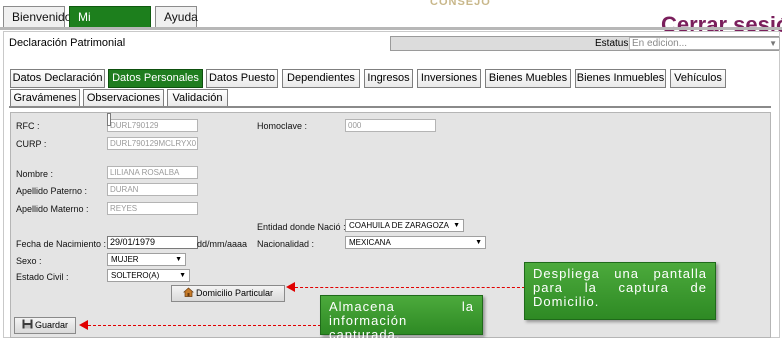 This screenshot has width=782, height=338. I want to click on tab-dependientes: Dependientes, so click(321, 78).